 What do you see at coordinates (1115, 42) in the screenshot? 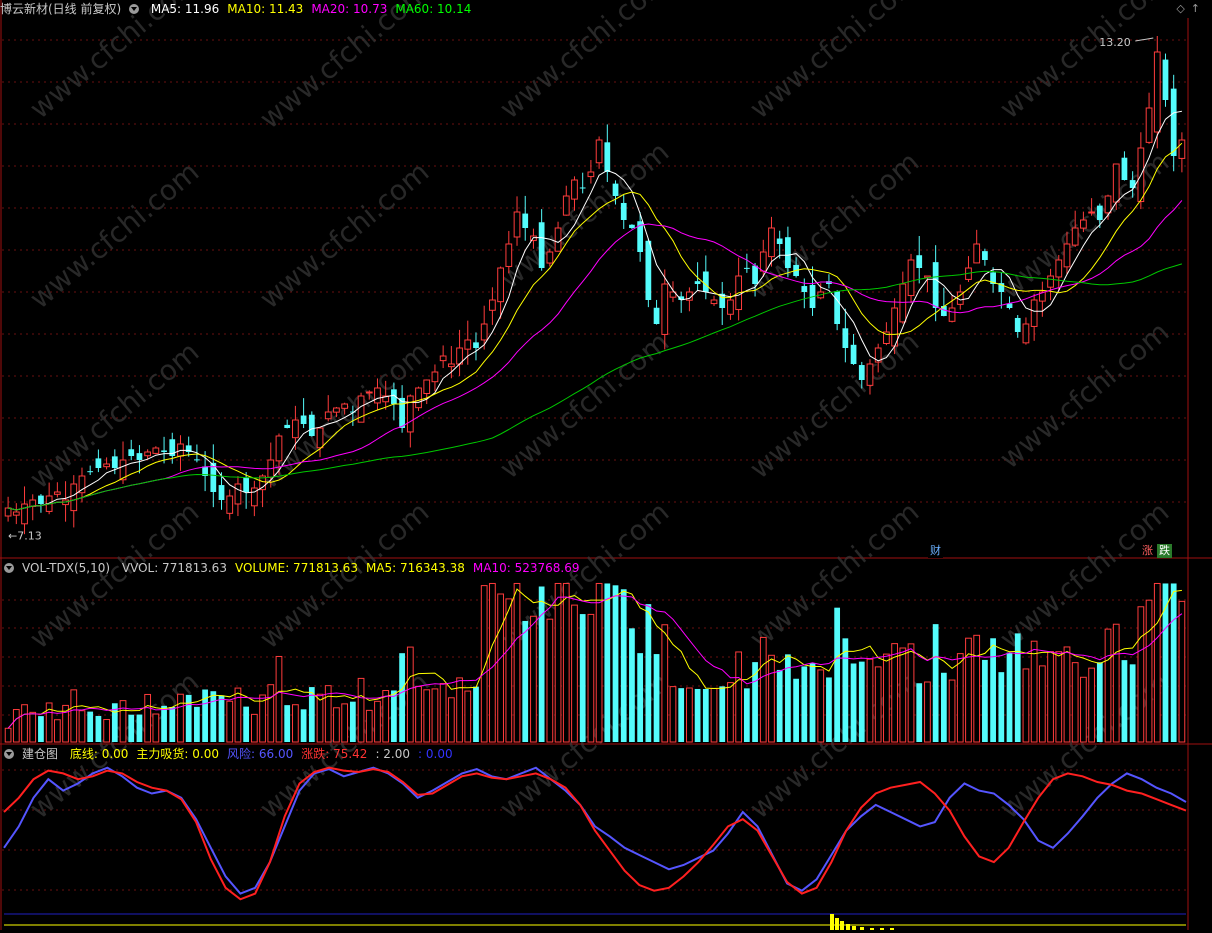
I see `high-price-label: 13.20` at bounding box center [1115, 42].